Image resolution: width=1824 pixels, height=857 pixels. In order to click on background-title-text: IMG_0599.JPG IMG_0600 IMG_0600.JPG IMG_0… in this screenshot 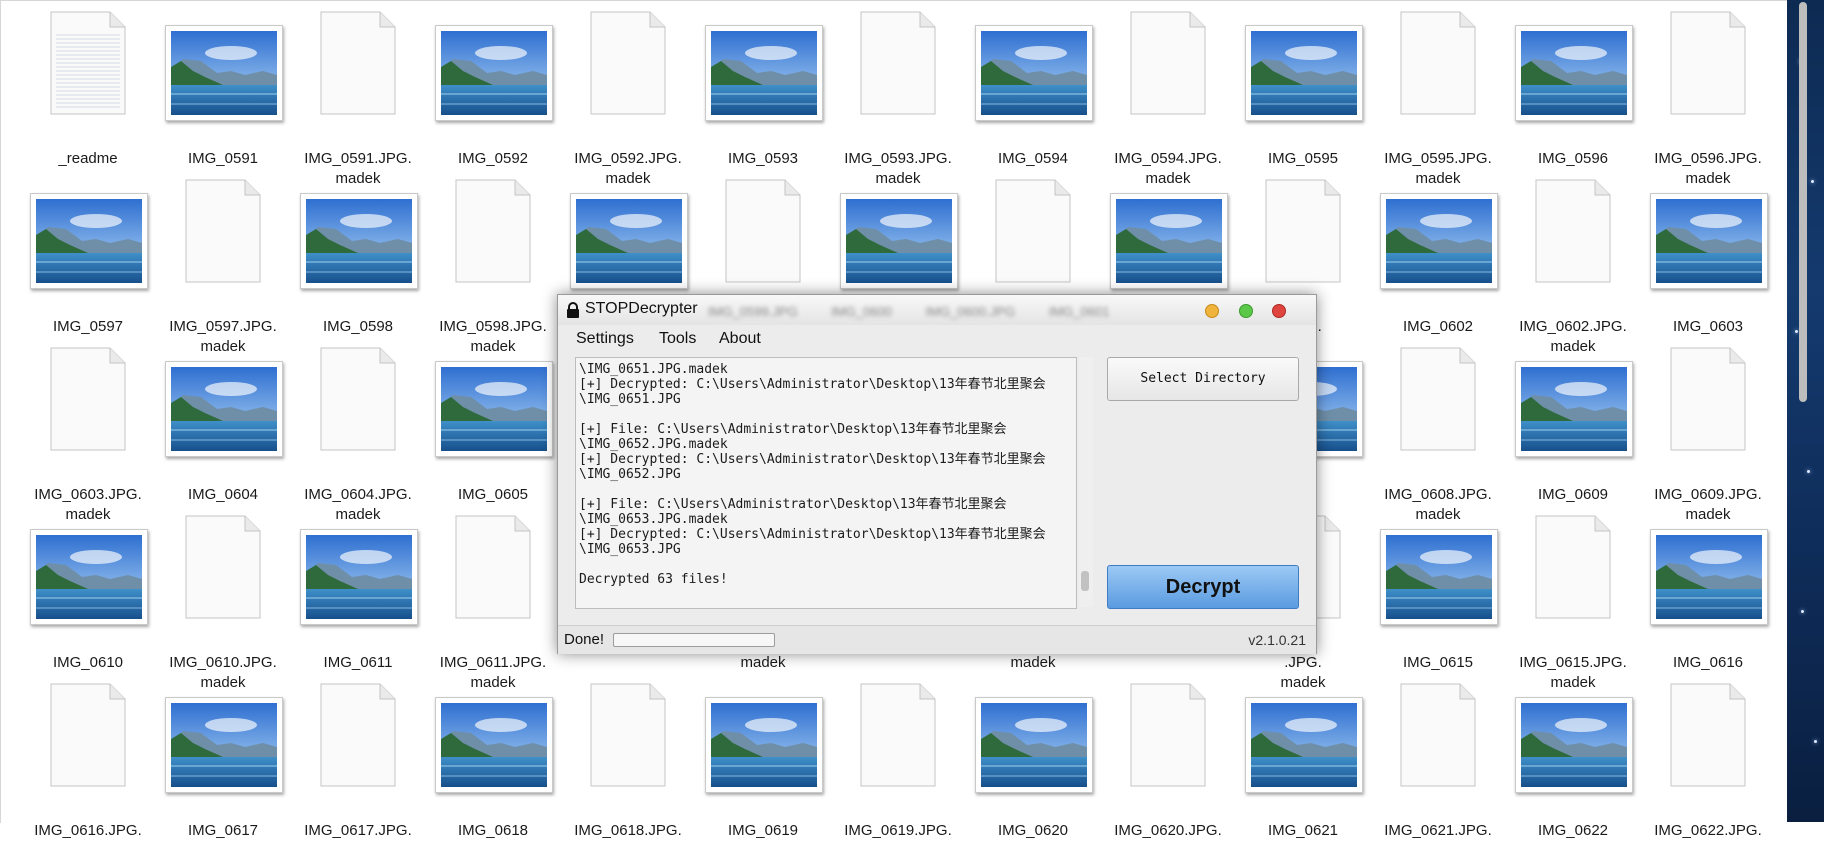, I will do `click(909, 311)`.